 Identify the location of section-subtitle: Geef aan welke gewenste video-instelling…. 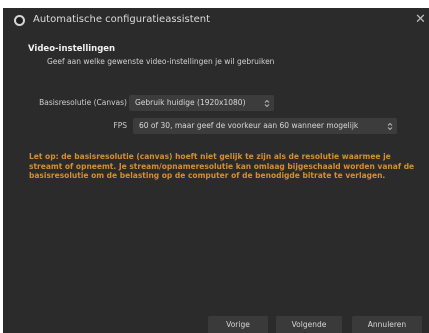
(161, 61).